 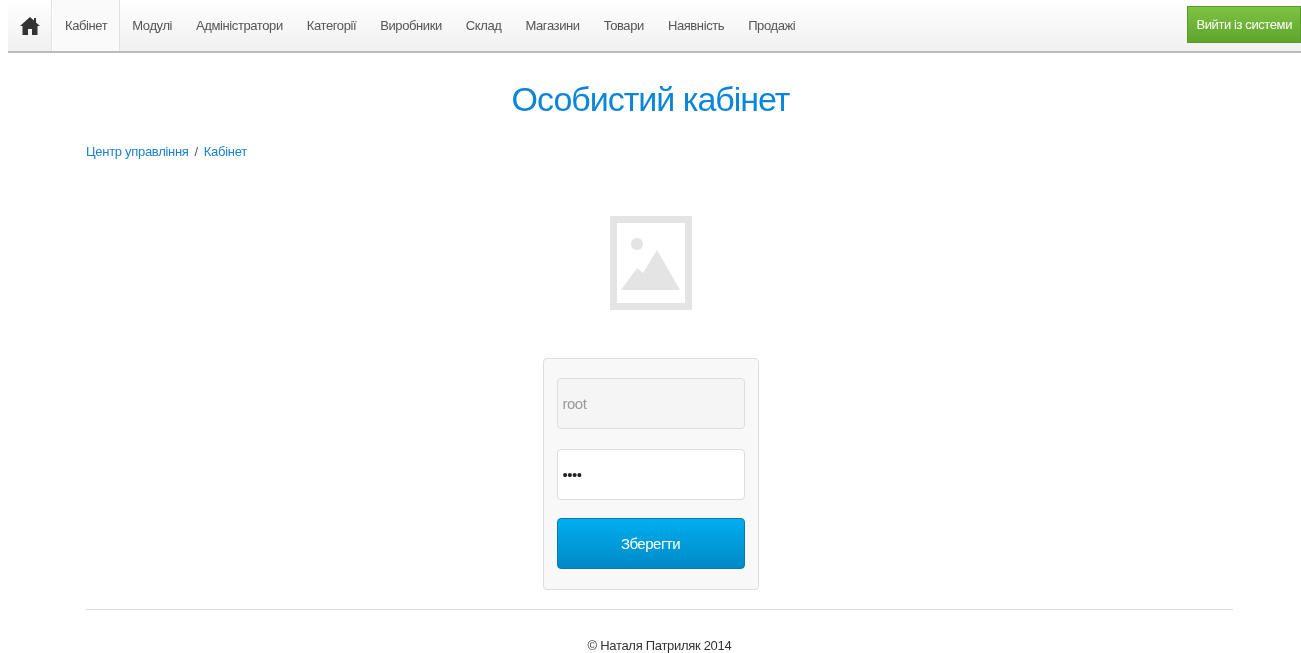 I want to click on page-title: Особистий кабінет, so click(x=650, y=99).